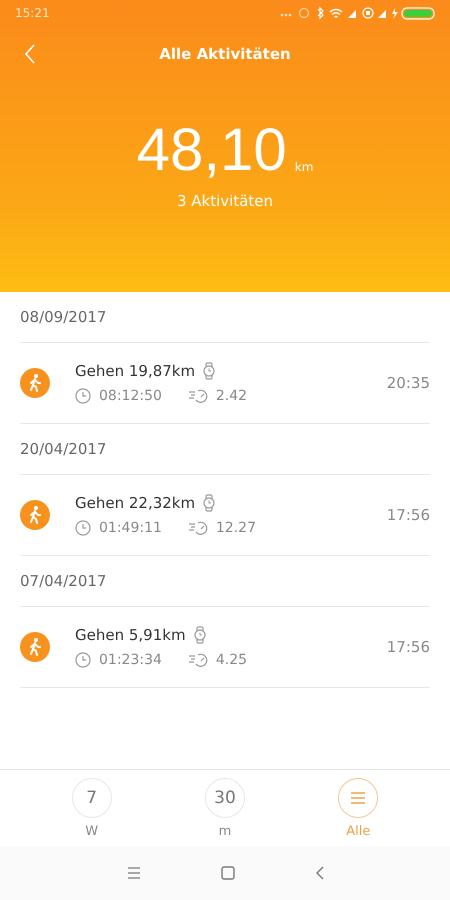 The width and height of the screenshot is (450, 900). What do you see at coordinates (395, 13) in the screenshot?
I see `charging-icon` at bounding box center [395, 13].